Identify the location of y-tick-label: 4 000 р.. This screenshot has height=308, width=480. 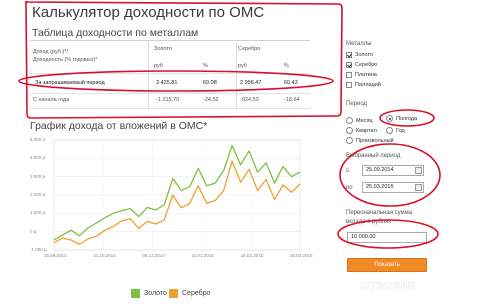
(38, 158).